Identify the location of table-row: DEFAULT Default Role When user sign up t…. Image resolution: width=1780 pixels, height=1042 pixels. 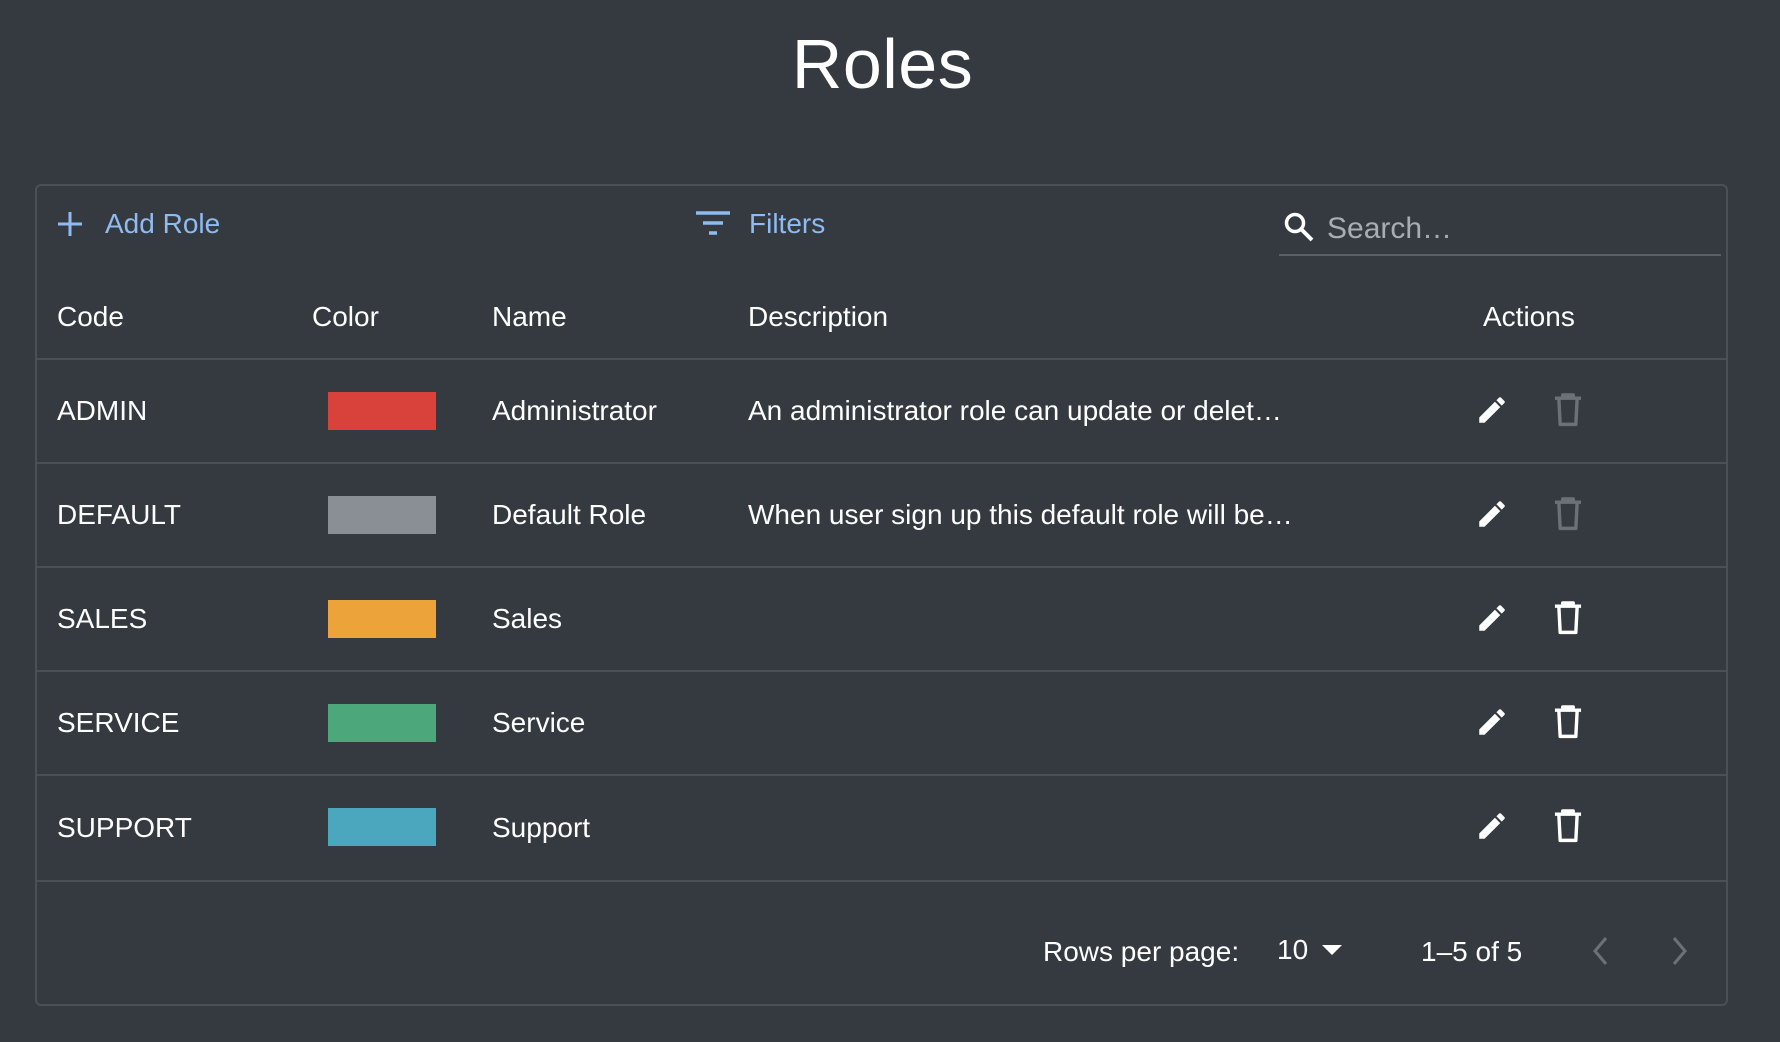
(881, 516).